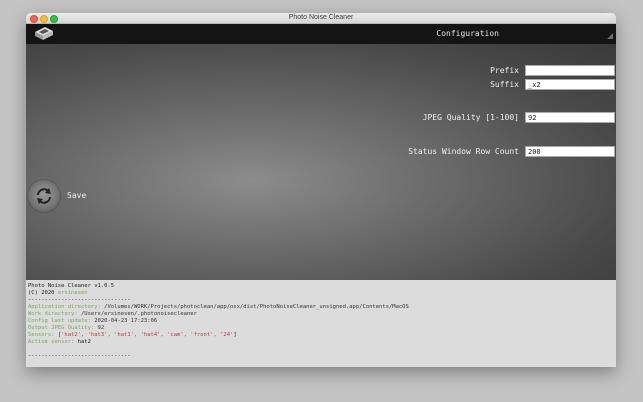 This screenshot has width=643, height=402. What do you see at coordinates (463, 151) in the screenshot?
I see `status-row-count-label: Status Window Row Count` at bounding box center [463, 151].